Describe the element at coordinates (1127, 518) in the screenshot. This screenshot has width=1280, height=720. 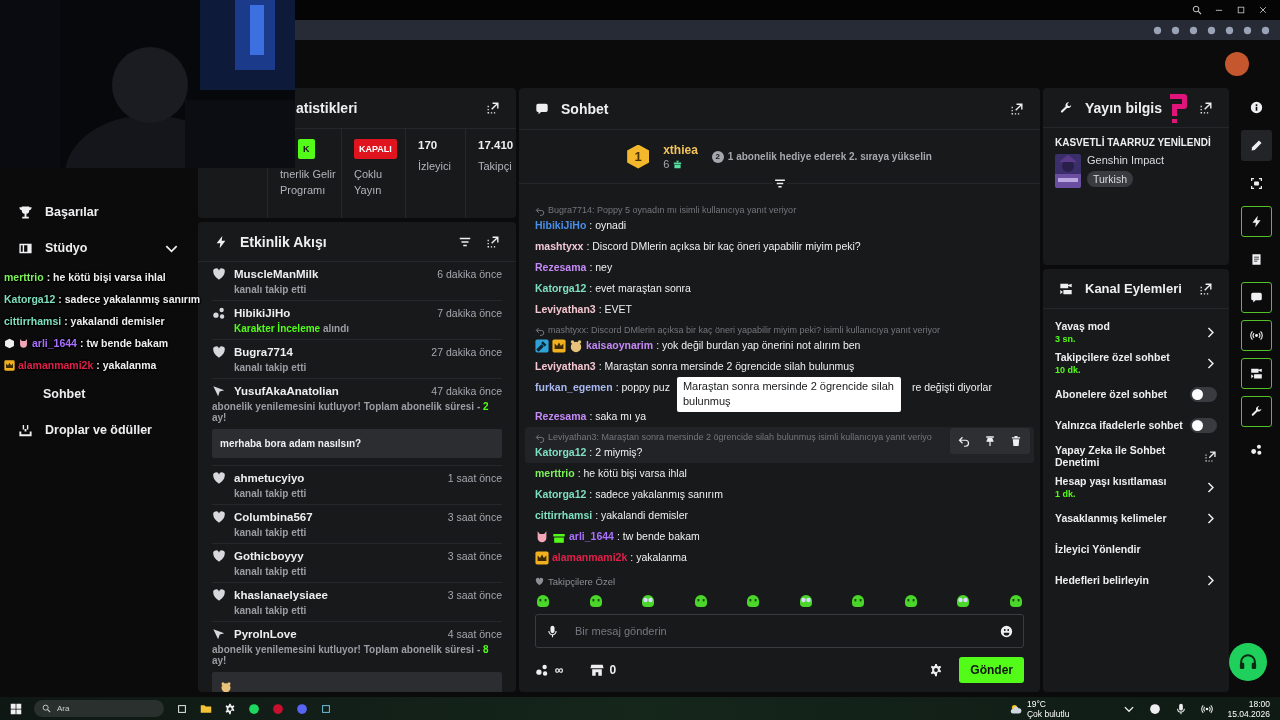
I see `action-label: Yasaklanmış kelimeler` at that location.